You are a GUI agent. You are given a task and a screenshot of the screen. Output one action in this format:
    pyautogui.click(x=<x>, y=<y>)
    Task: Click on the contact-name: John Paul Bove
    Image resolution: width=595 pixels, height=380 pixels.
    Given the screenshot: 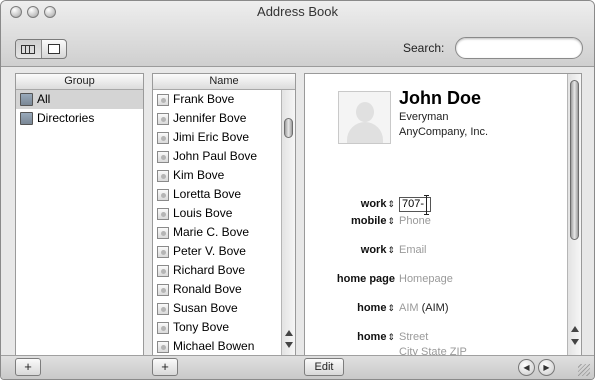 What is the action you would take?
    pyautogui.click(x=215, y=156)
    